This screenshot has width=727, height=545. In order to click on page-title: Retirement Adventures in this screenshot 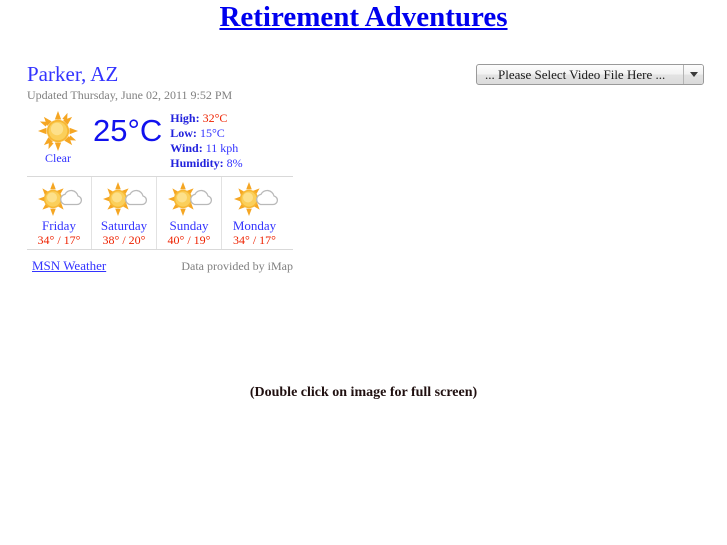, I will do `click(363, 17)`.